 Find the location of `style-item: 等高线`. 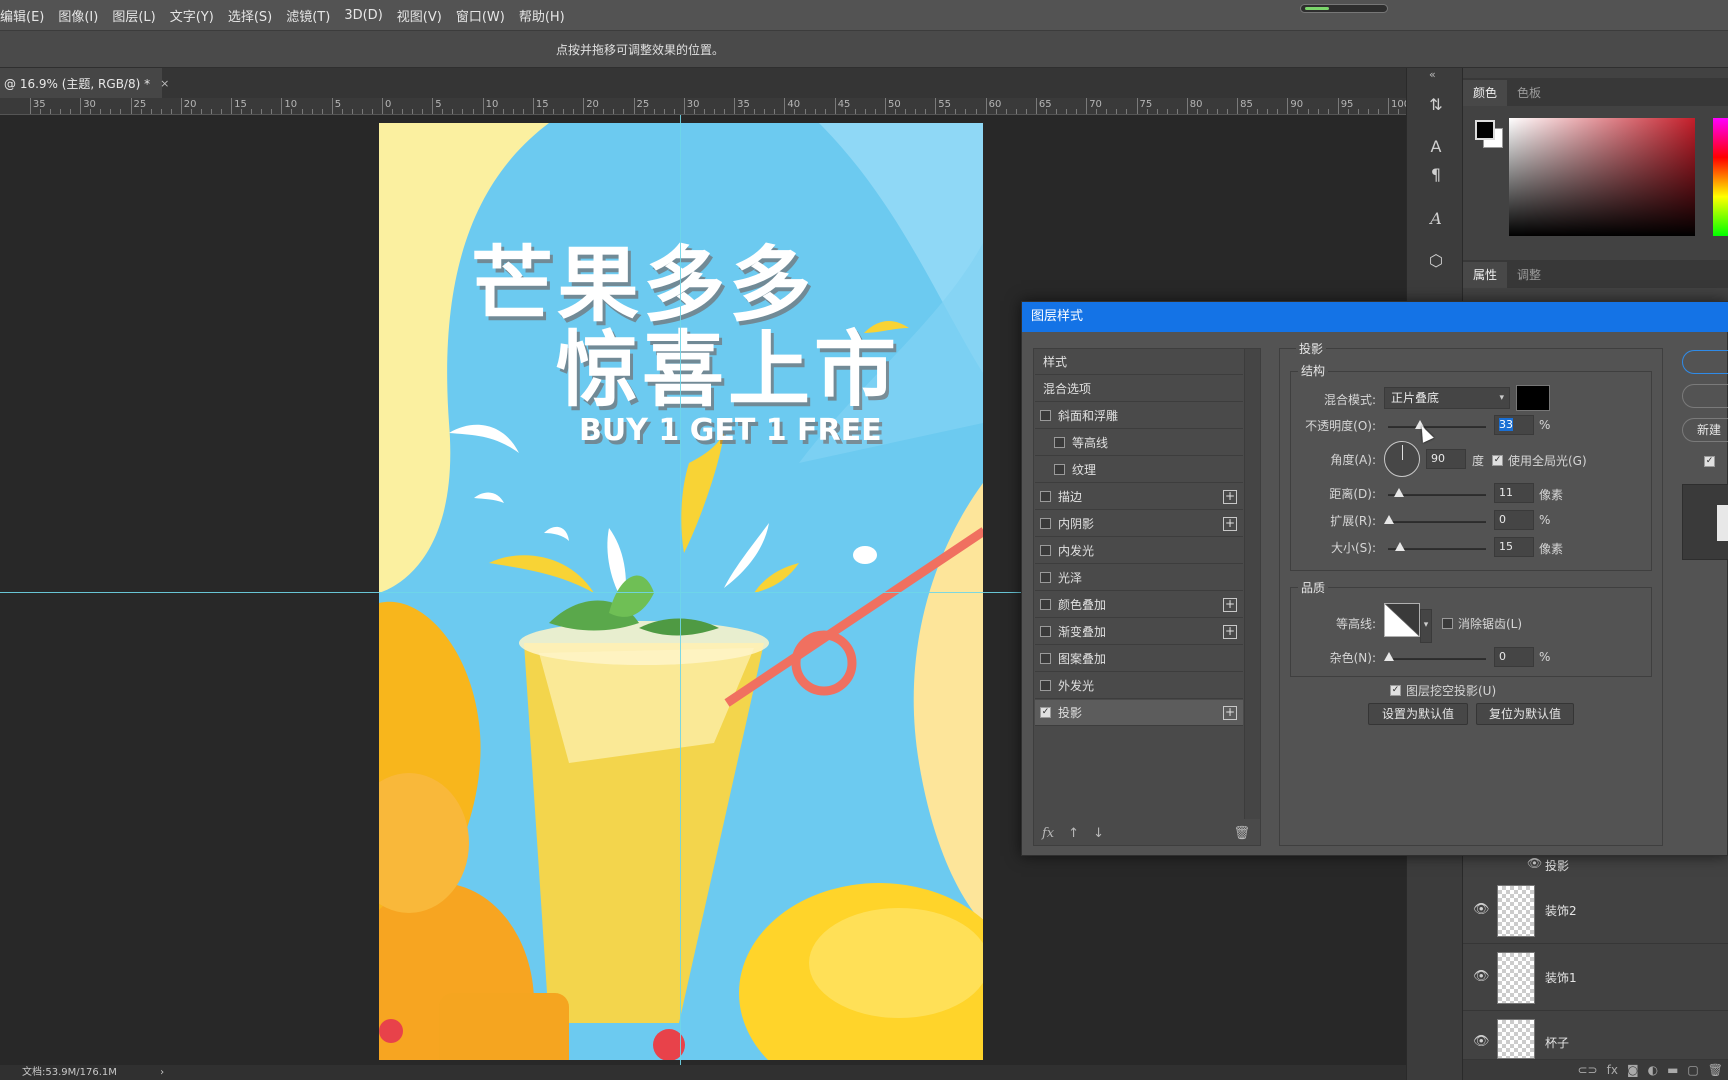

style-item: 等高线 is located at coordinates (1139, 443).